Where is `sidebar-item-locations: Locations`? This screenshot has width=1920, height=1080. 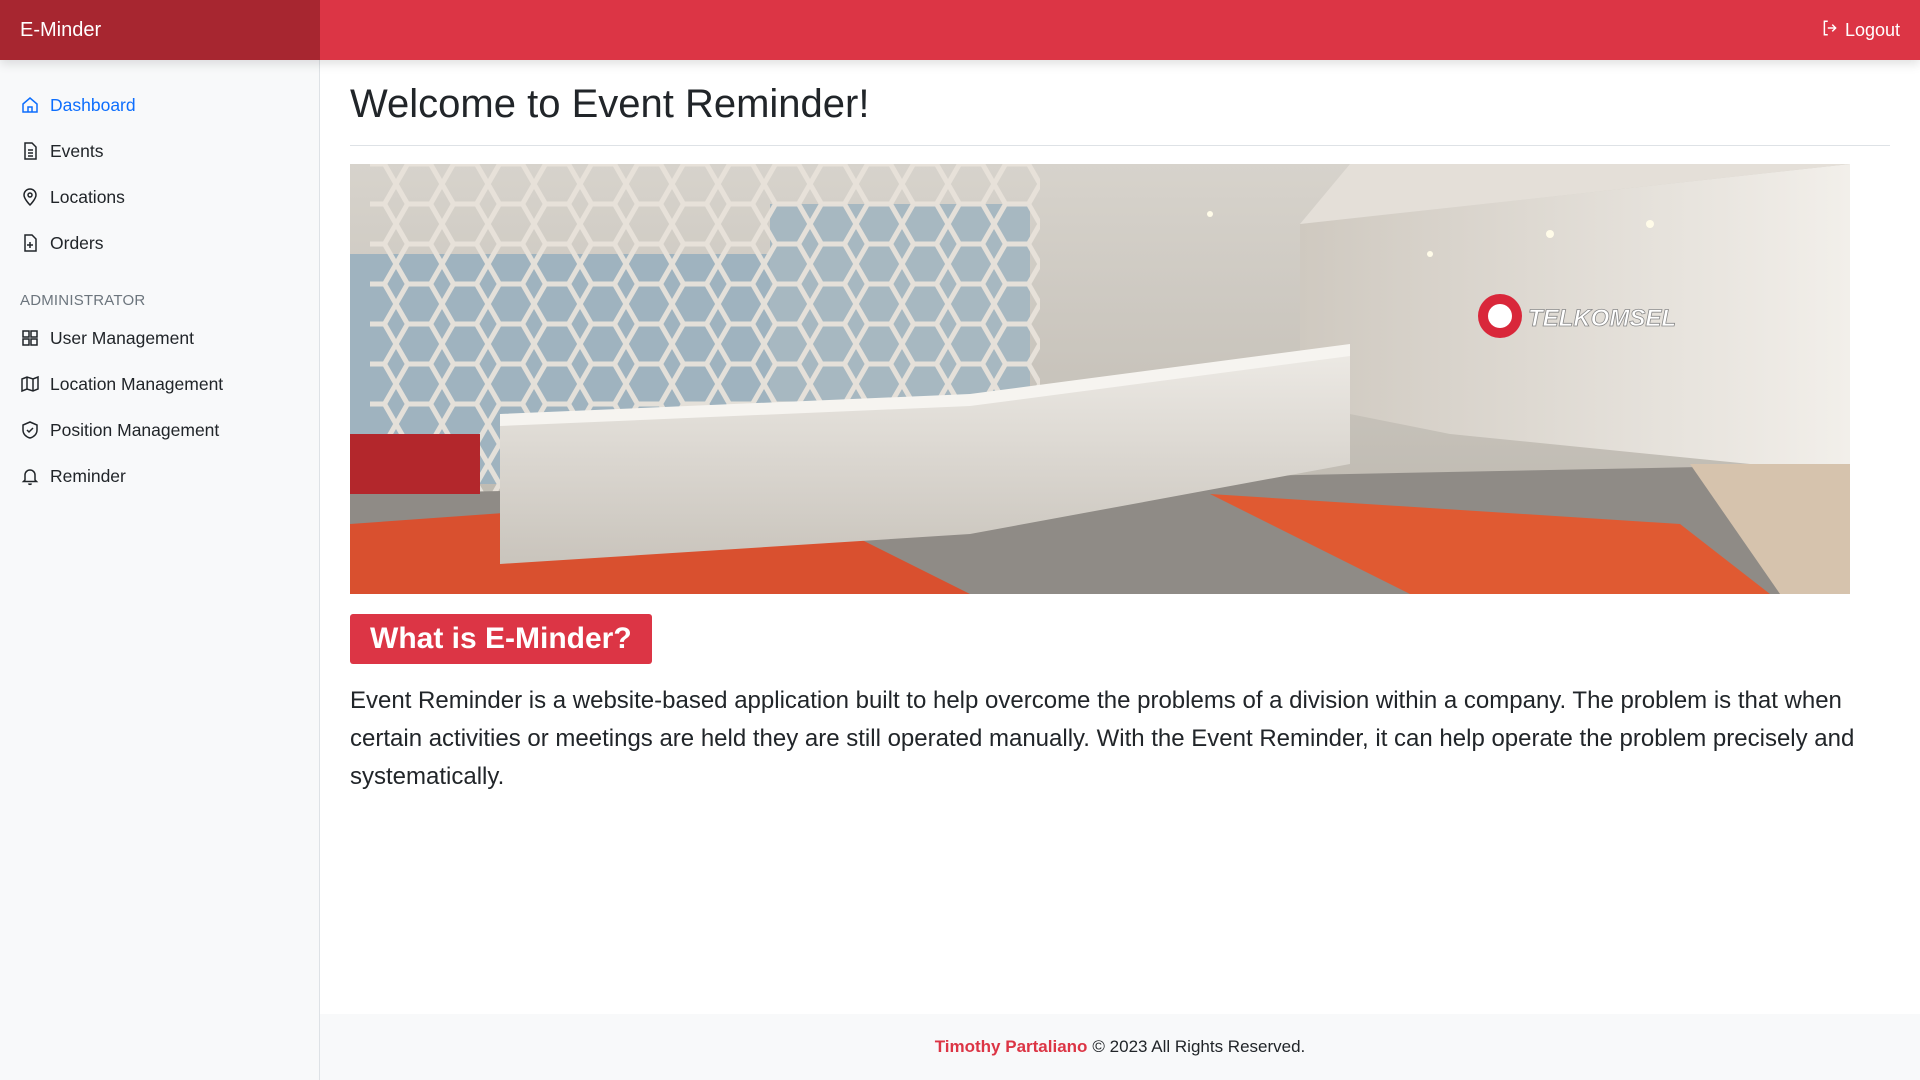 sidebar-item-locations: Locations is located at coordinates (159, 197).